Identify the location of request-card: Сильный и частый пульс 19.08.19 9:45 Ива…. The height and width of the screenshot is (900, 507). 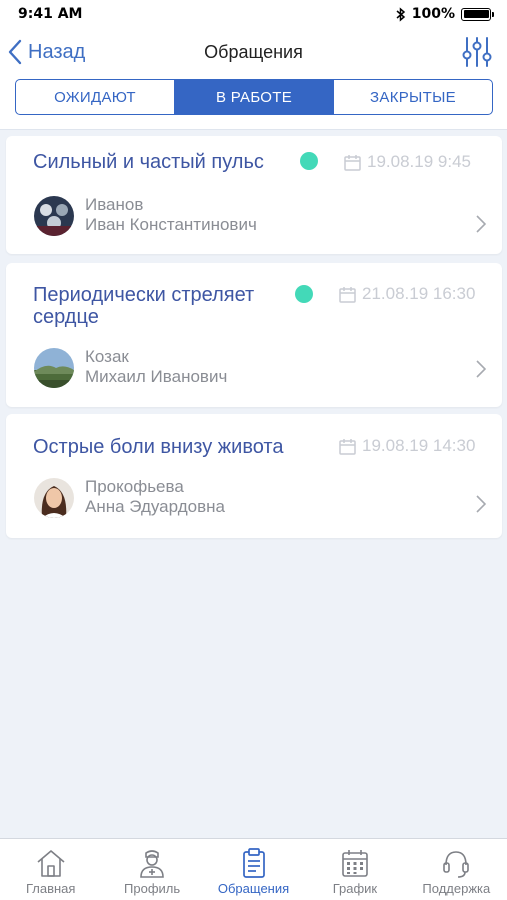
(254, 195).